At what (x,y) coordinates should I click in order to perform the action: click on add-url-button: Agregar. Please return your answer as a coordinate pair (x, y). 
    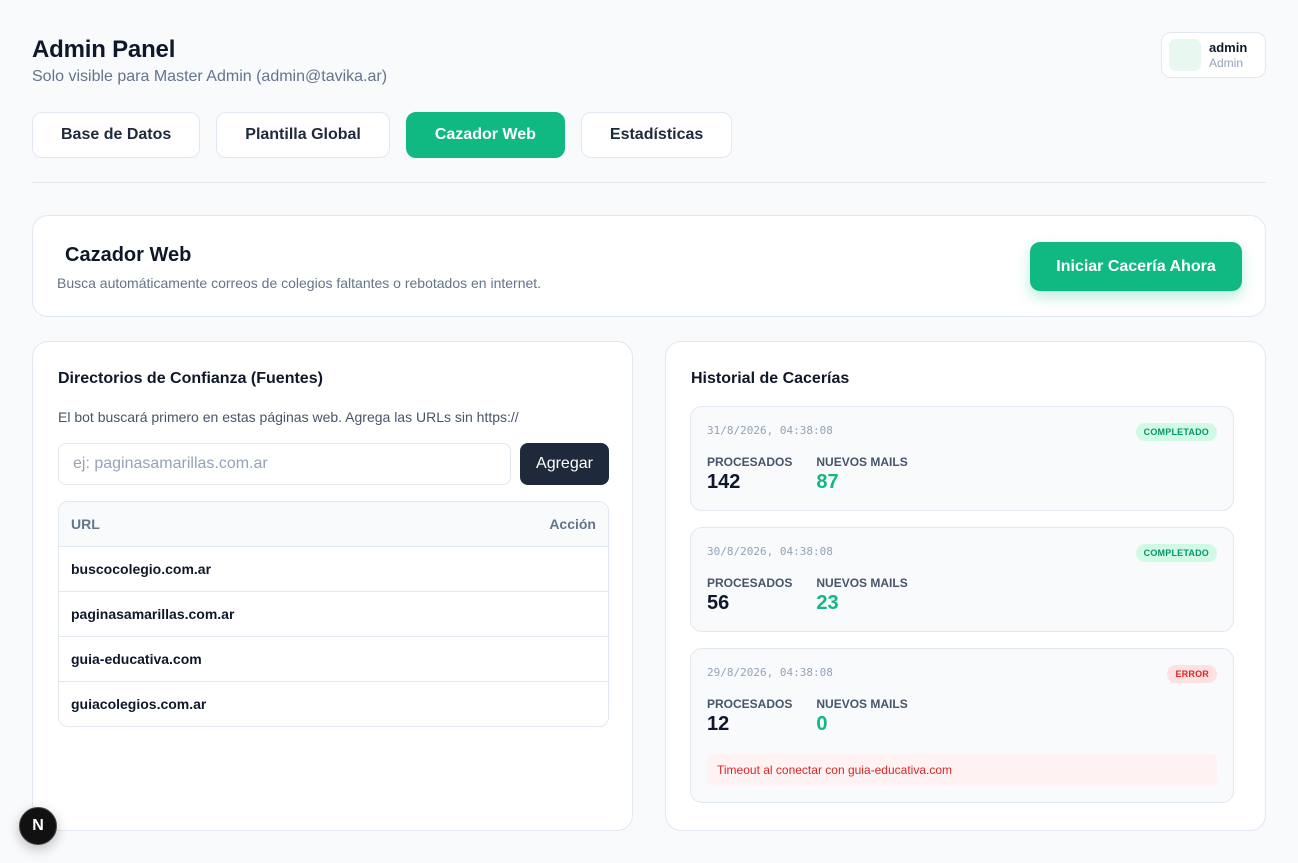
    Looking at the image, I should click on (564, 464).